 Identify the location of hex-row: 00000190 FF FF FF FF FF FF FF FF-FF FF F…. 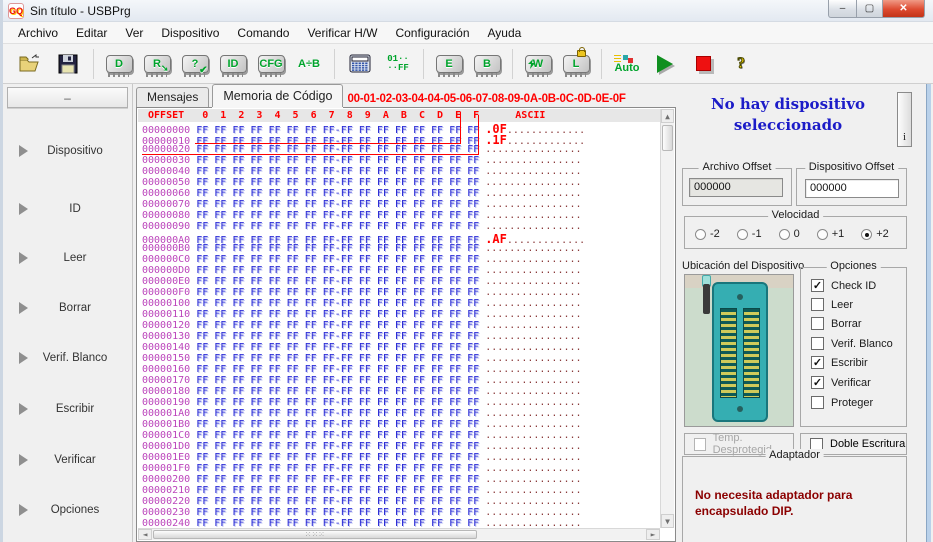
(401, 402).